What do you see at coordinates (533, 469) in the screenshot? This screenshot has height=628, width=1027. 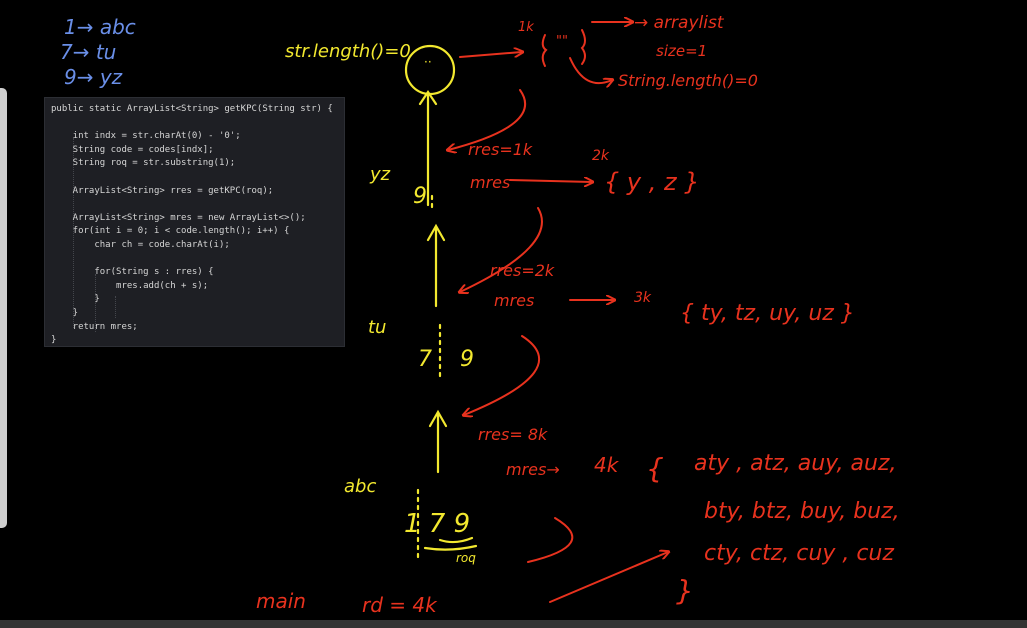 I see `mres-3: mres→` at bounding box center [533, 469].